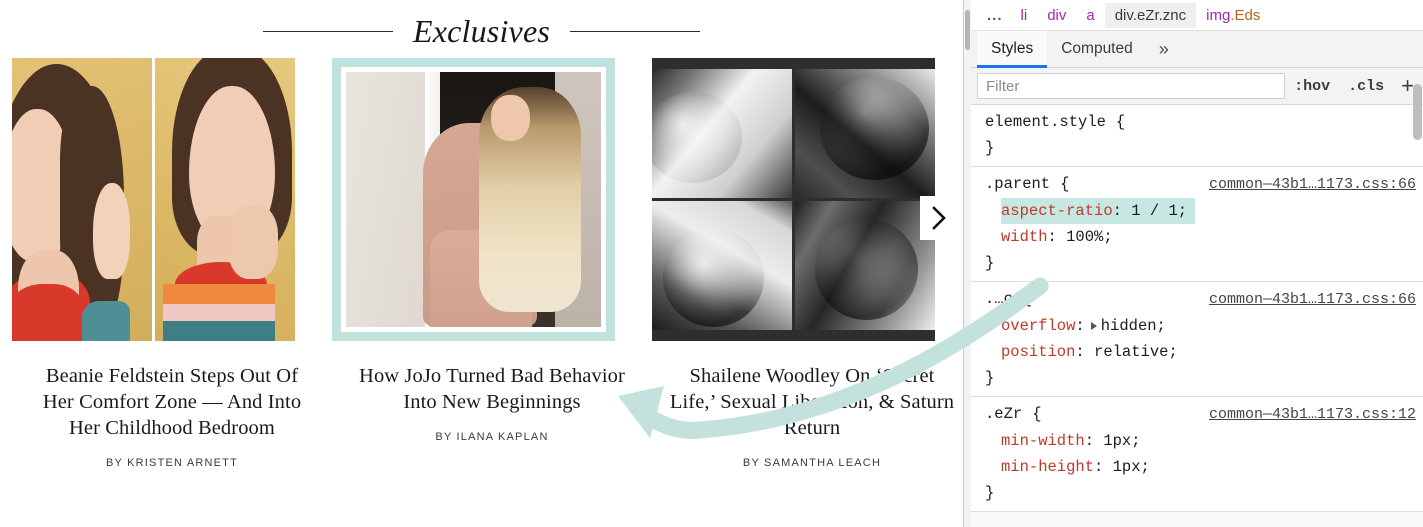 This screenshot has height=527, width=1423. Describe the element at coordinates (1024, 237) in the screenshot. I see `css-property: width` at that location.